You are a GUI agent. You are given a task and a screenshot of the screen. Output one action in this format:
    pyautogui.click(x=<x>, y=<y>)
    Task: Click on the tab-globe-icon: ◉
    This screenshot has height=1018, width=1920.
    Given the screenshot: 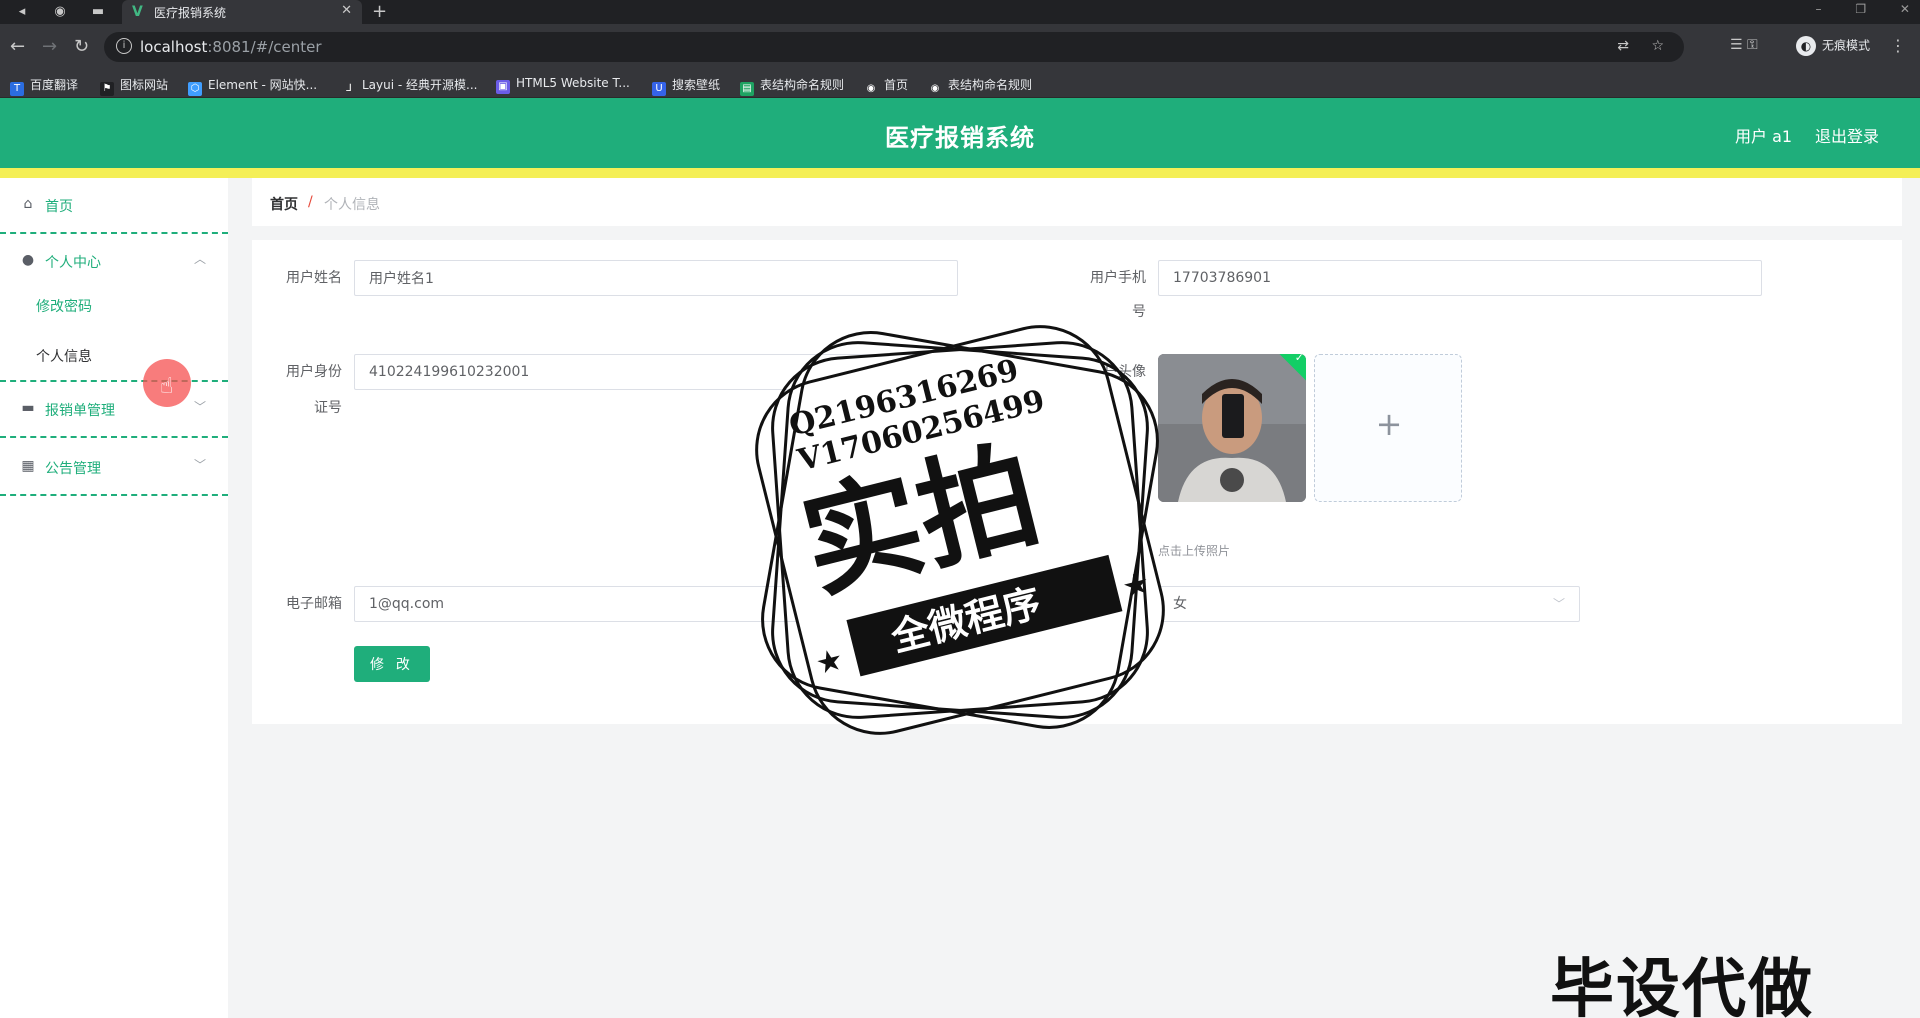 What is the action you would take?
    pyautogui.click(x=60, y=12)
    